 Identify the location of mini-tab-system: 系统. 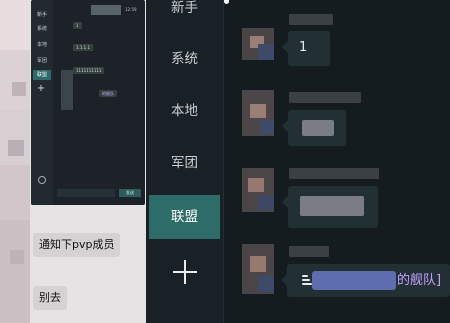
(41, 29).